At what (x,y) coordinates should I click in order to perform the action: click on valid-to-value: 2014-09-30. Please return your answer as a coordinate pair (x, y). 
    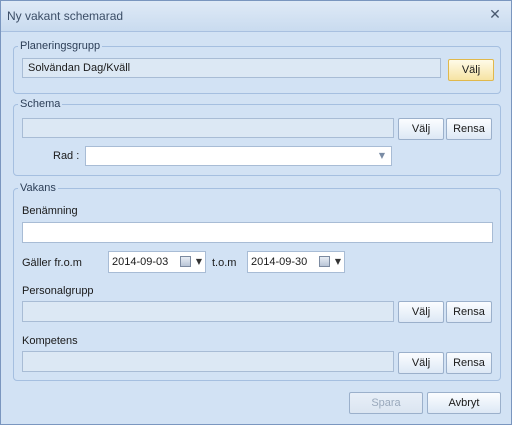
    Looking at the image, I should click on (279, 262).